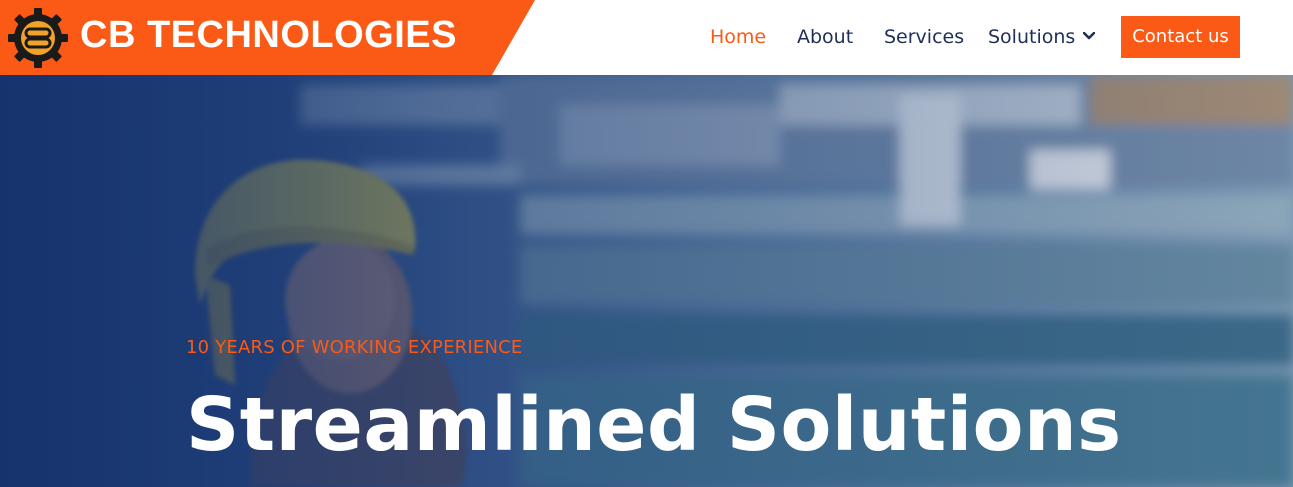 Image resolution: width=1293 pixels, height=487 pixels. I want to click on hero-headline: Streamlined Solutions, so click(654, 425).